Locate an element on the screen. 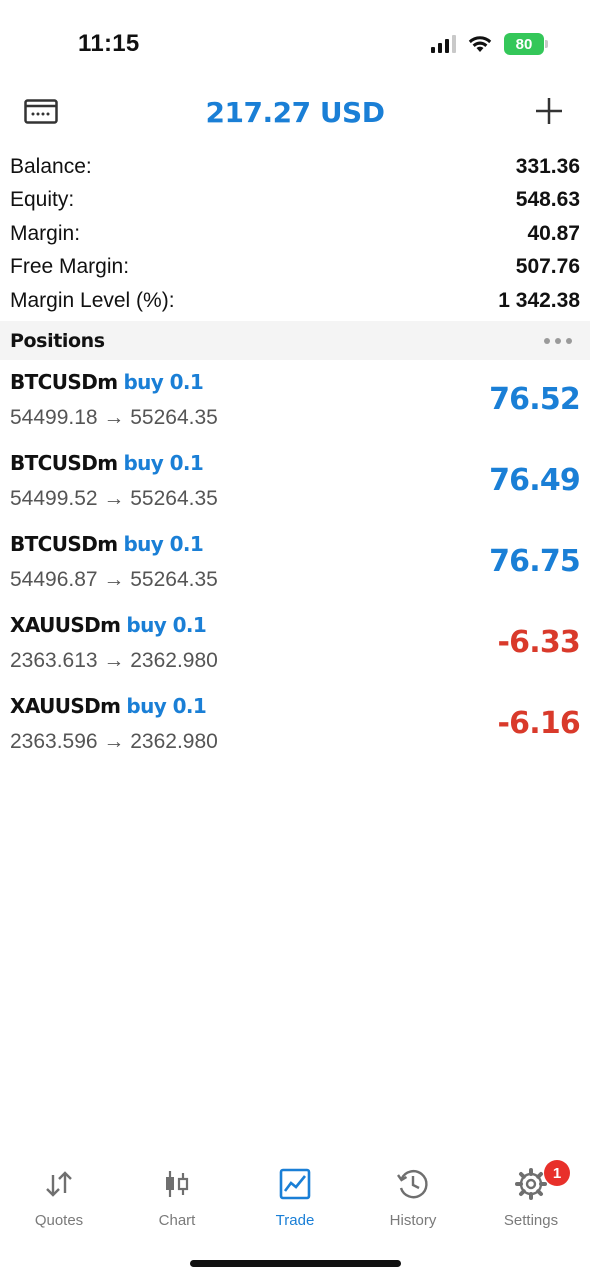 The image size is (590, 1280). position-profit: -6.16 is located at coordinates (539, 723).